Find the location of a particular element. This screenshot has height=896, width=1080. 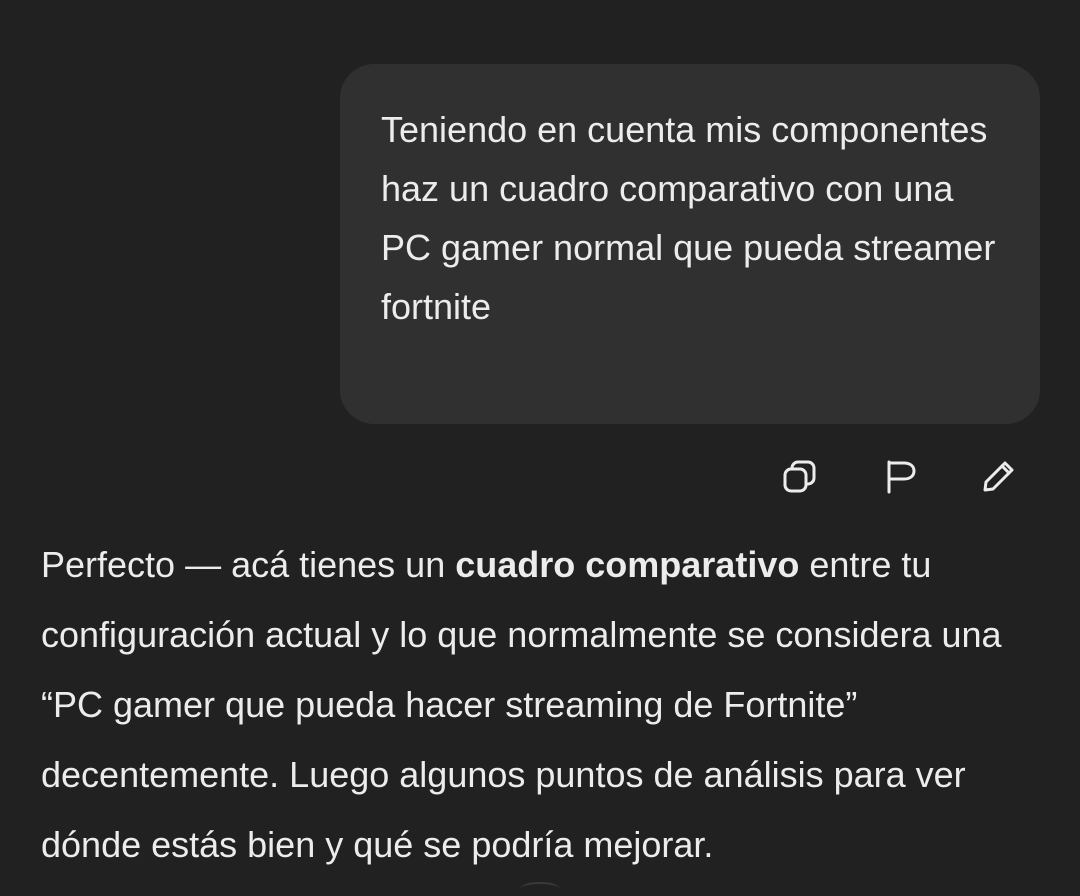

copy-icon is located at coordinates (799, 476).